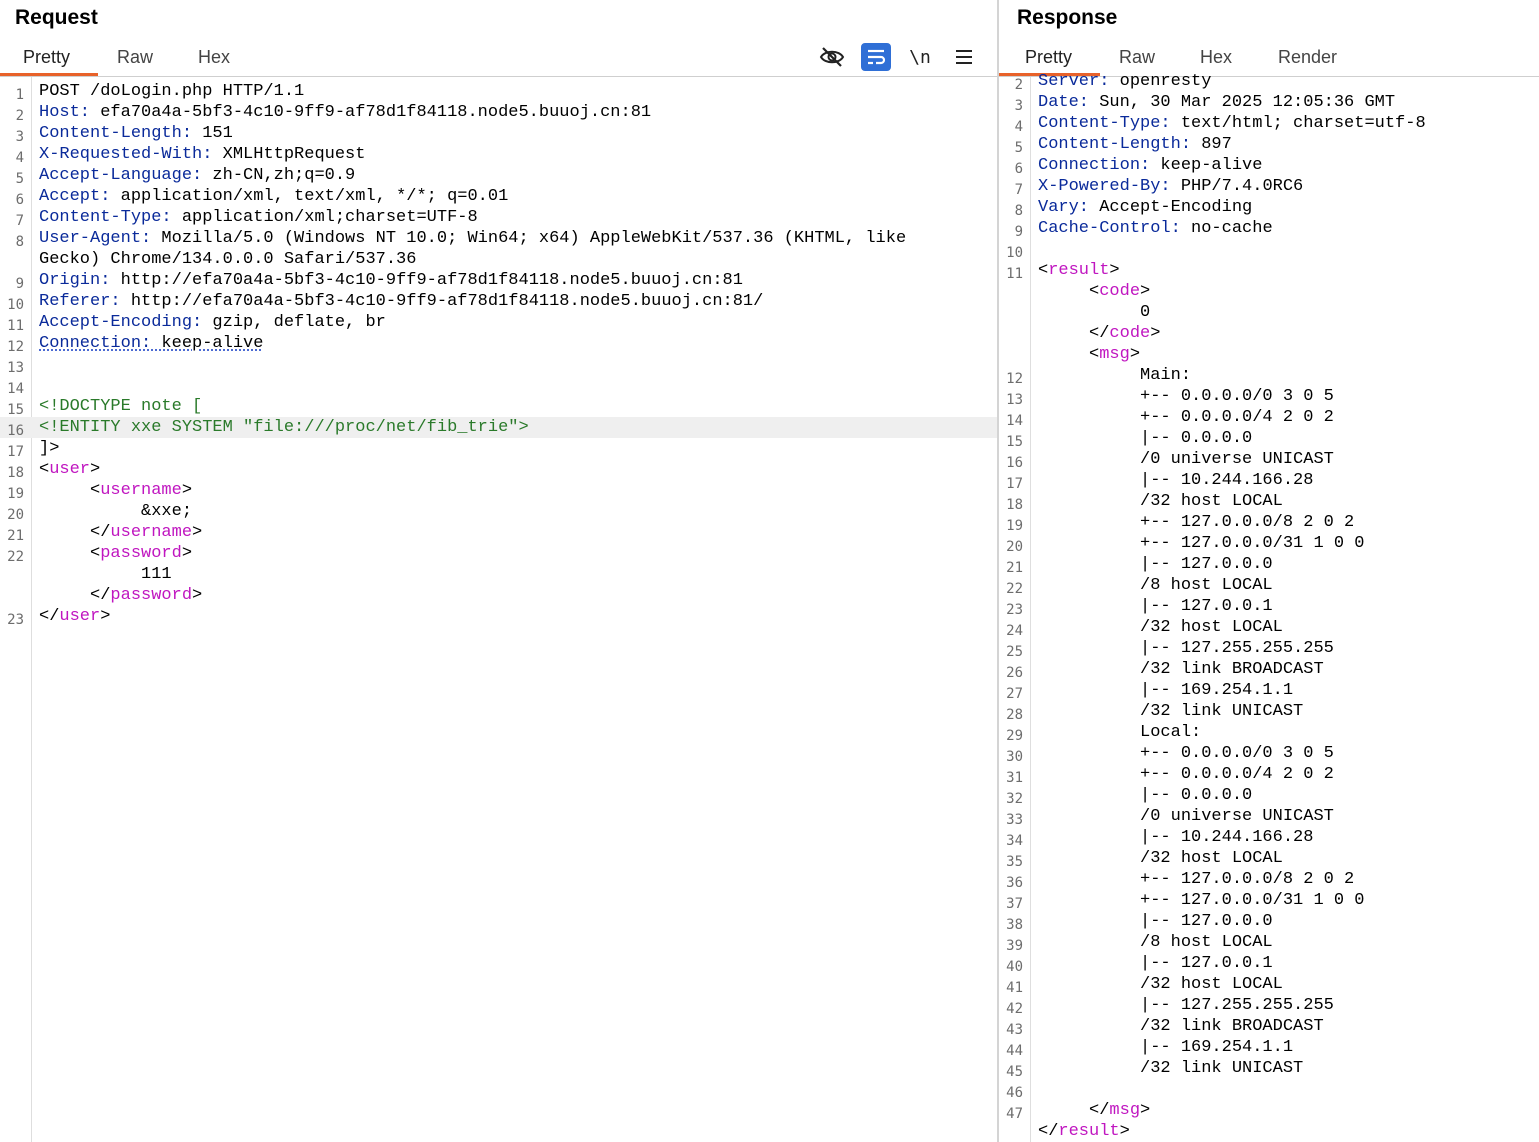  I want to click on code-line: 23 </user>, so click(498, 617).